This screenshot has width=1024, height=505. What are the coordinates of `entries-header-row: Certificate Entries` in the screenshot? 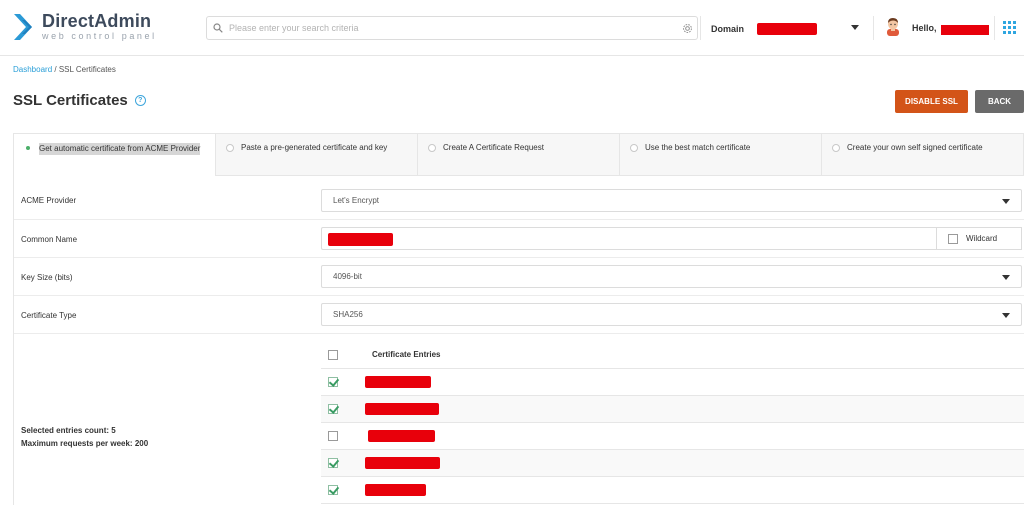 It's located at (672, 355).